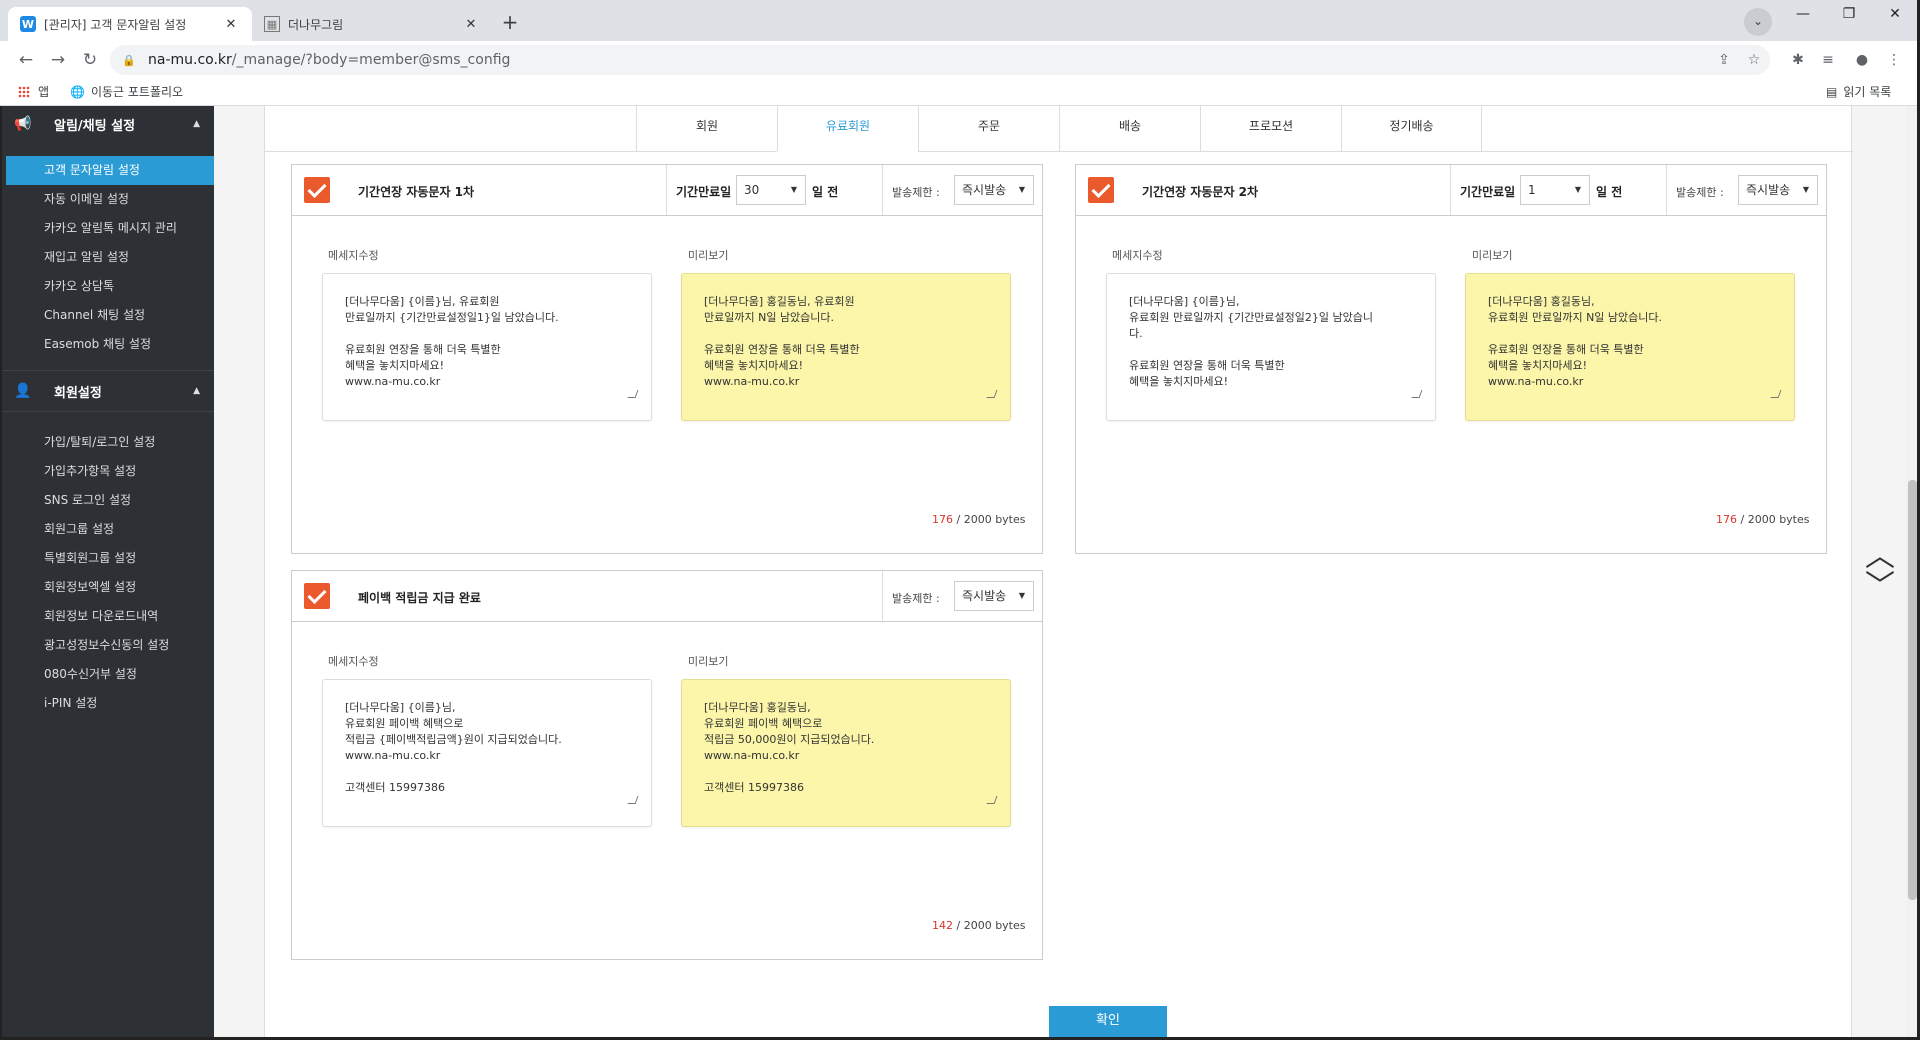 The image size is (1920, 1040). Describe the element at coordinates (108, 558) in the screenshot. I see `sidebar-item-special-group: 특별회원그룹 설정` at that location.